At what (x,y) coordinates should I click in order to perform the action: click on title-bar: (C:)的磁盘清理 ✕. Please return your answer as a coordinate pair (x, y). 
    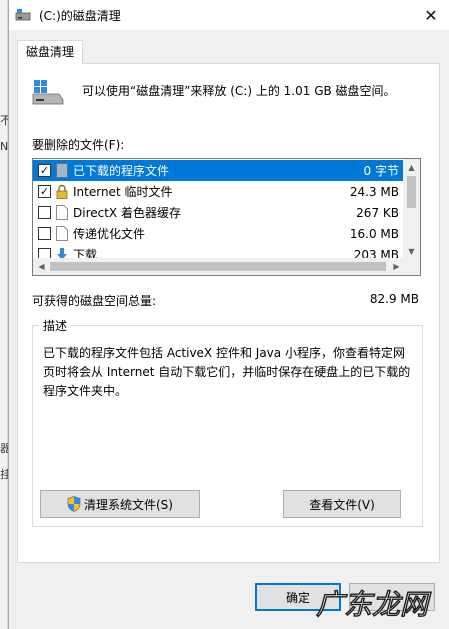
    Looking at the image, I should click on (229, 15).